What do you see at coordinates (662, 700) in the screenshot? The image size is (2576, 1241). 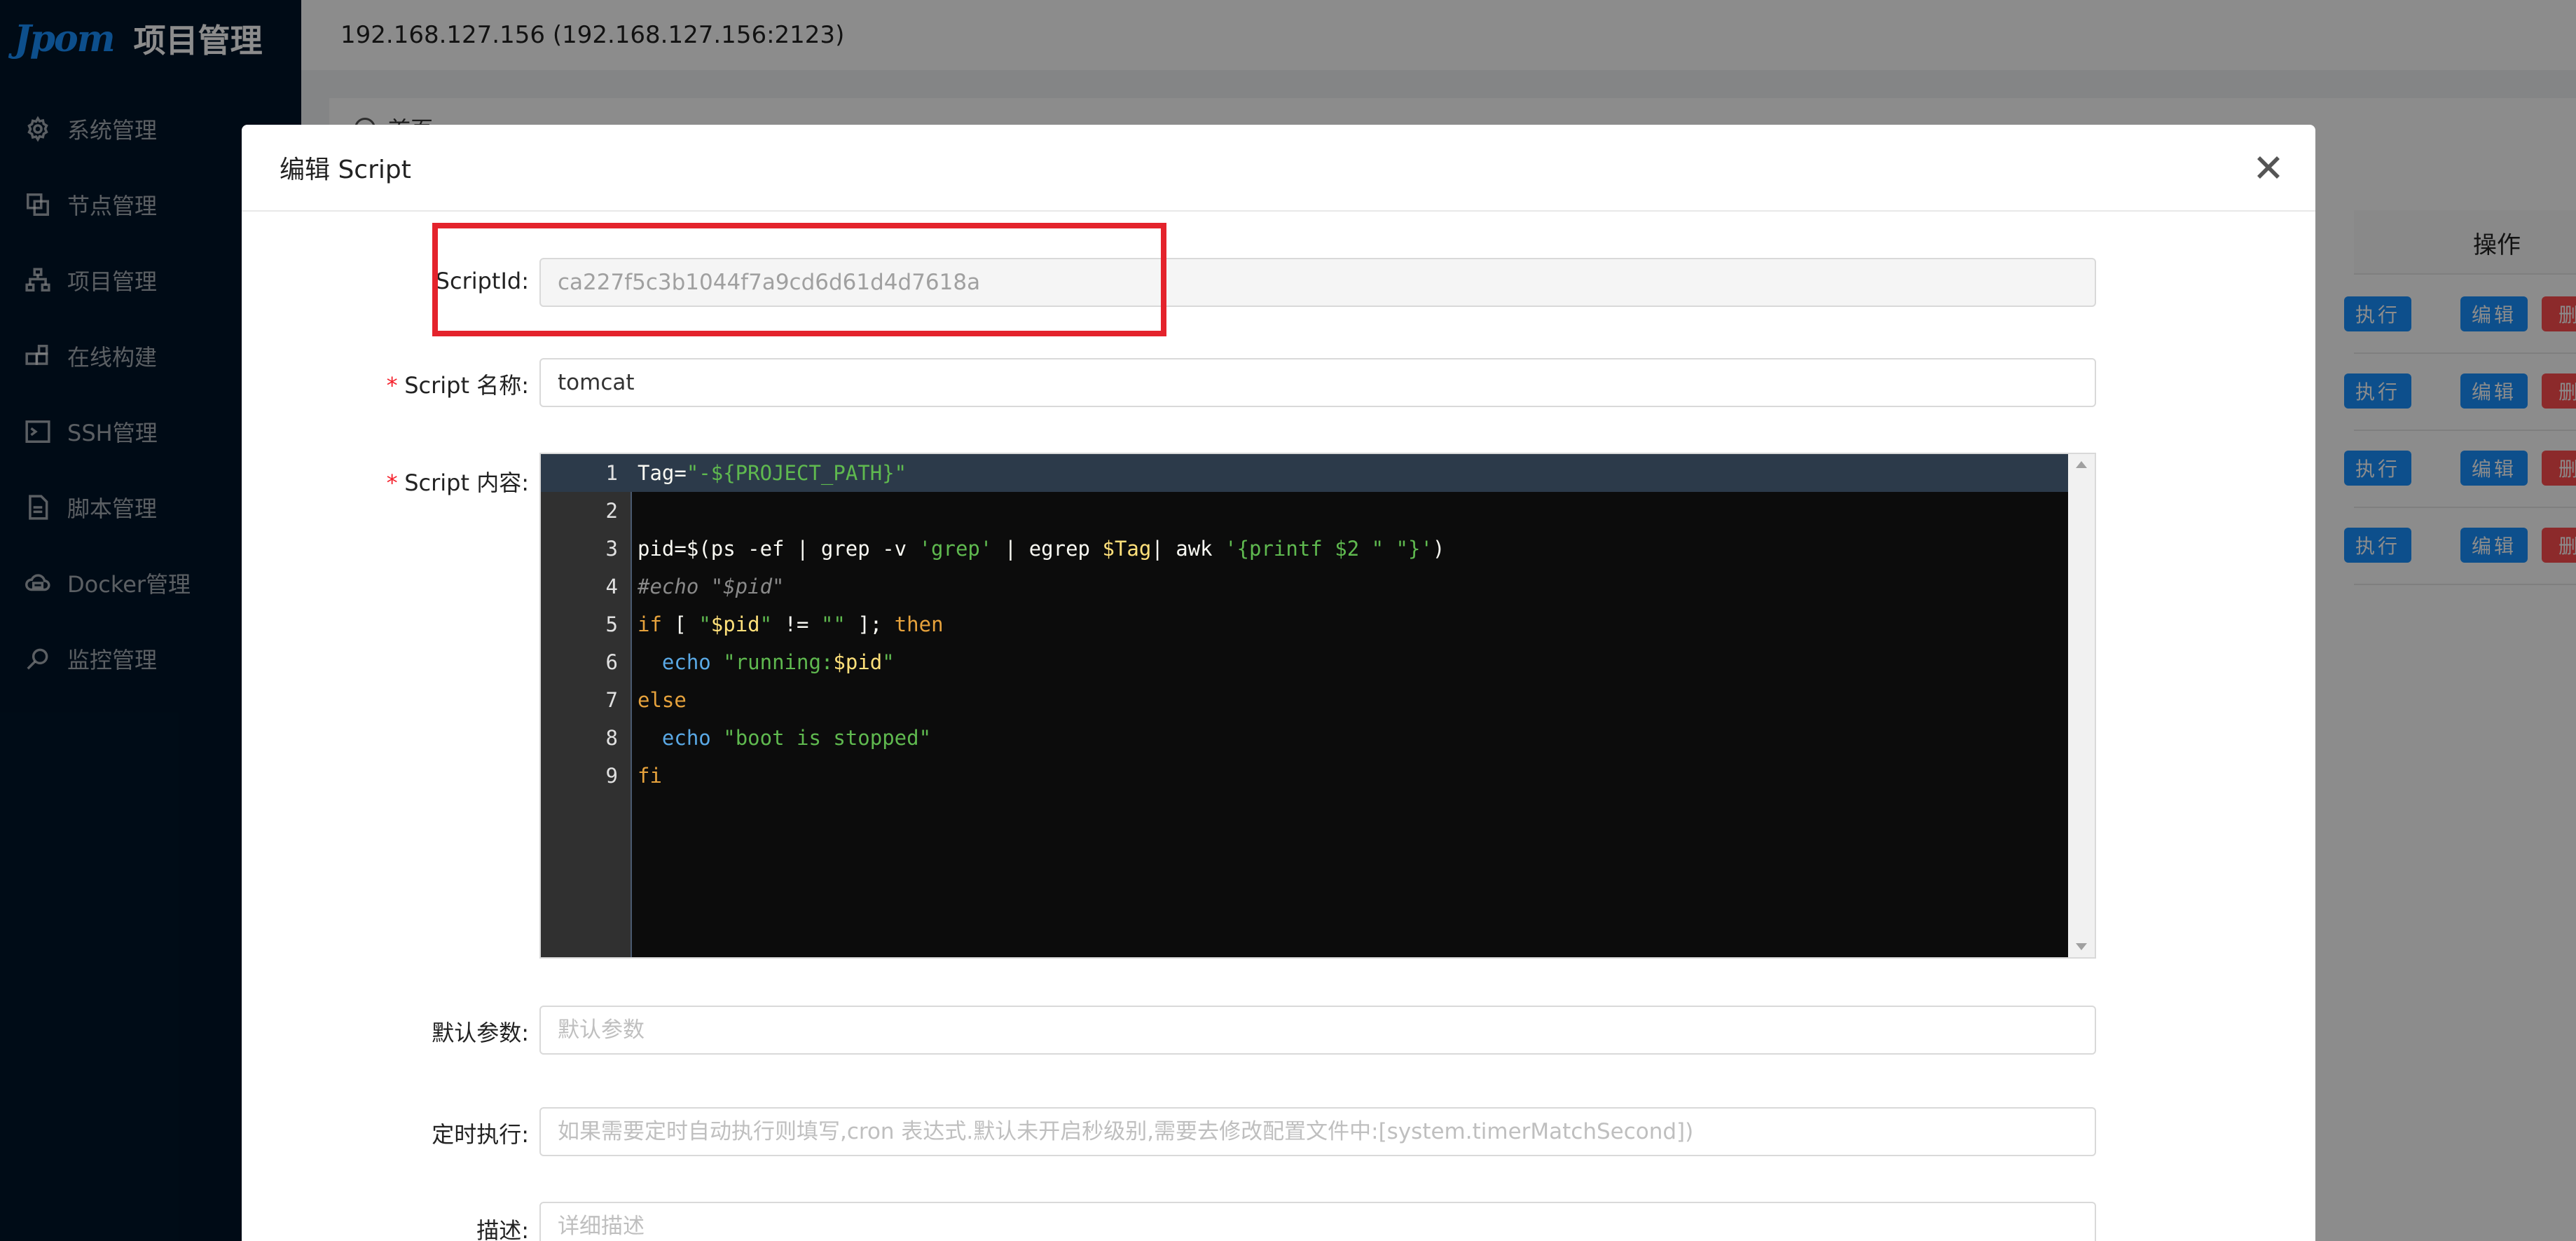 I see `code-text: else` at bounding box center [662, 700].